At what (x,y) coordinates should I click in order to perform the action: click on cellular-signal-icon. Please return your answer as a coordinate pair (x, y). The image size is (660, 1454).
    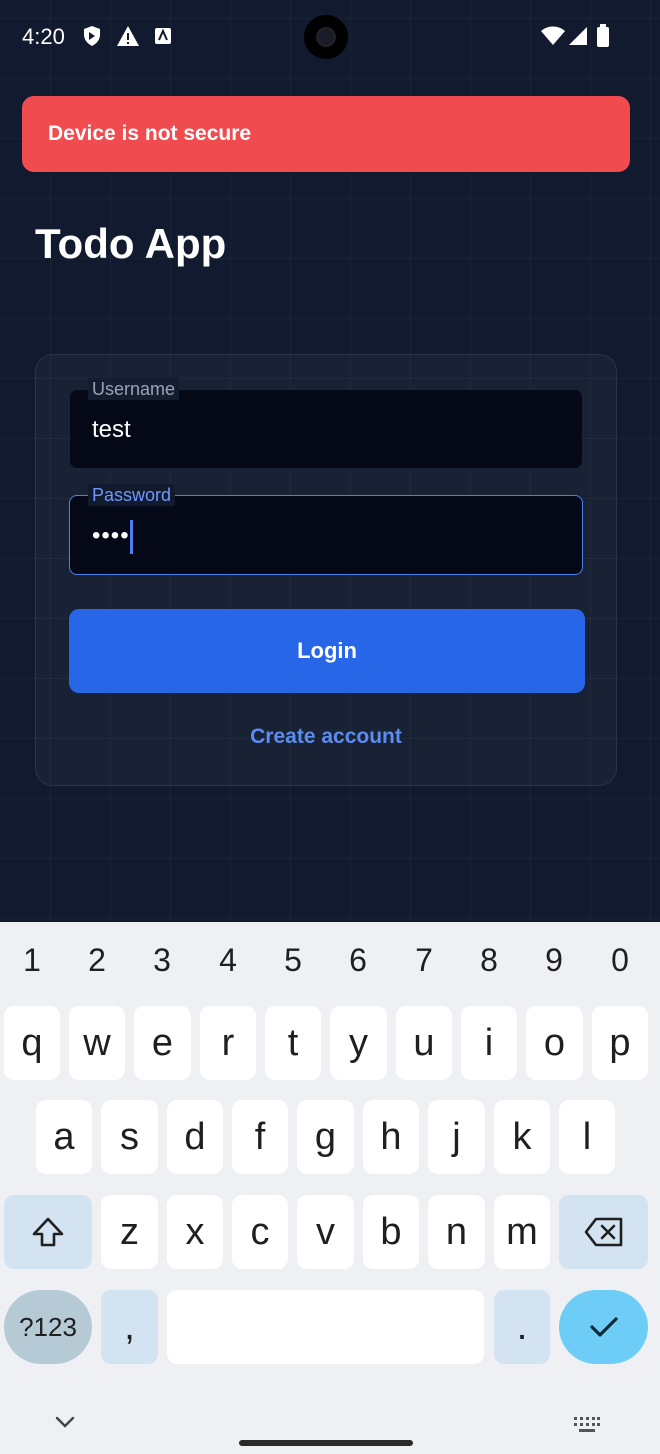
    Looking at the image, I should click on (578, 36).